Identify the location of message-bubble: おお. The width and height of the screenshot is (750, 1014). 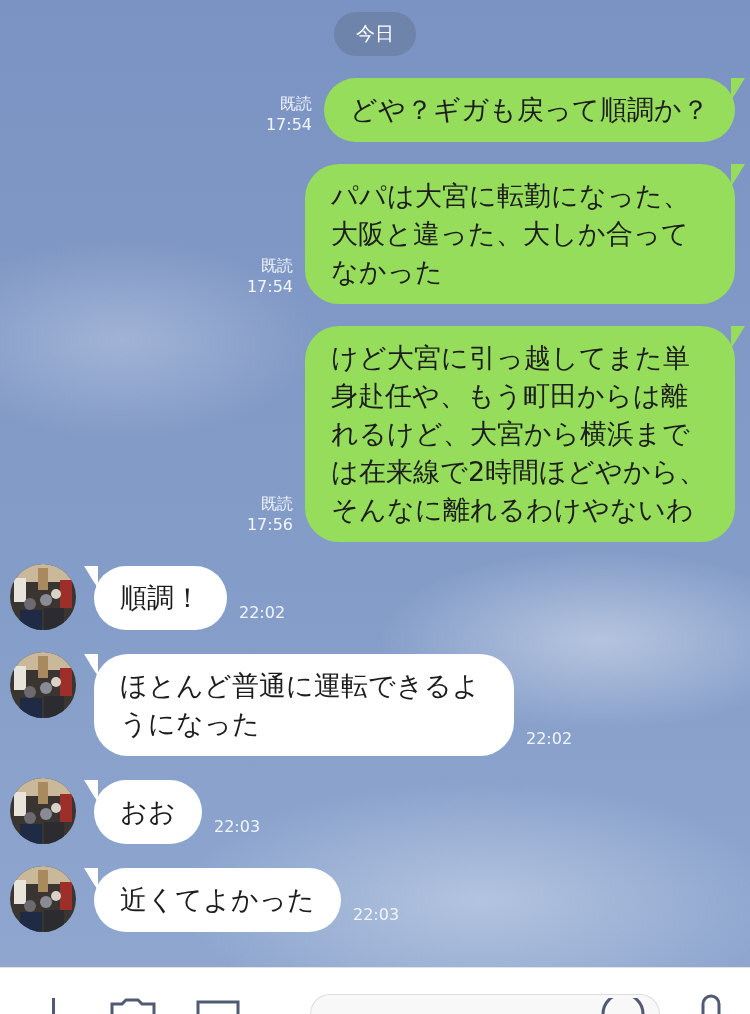
(148, 812).